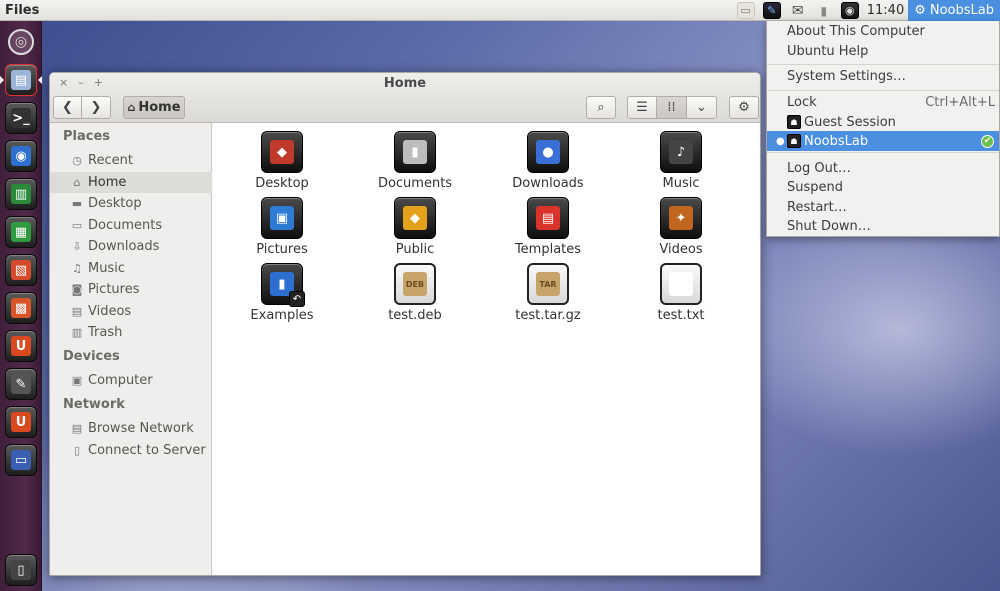 The width and height of the screenshot is (1000, 591). I want to click on sidebar-item-label: Pictures, so click(114, 289).